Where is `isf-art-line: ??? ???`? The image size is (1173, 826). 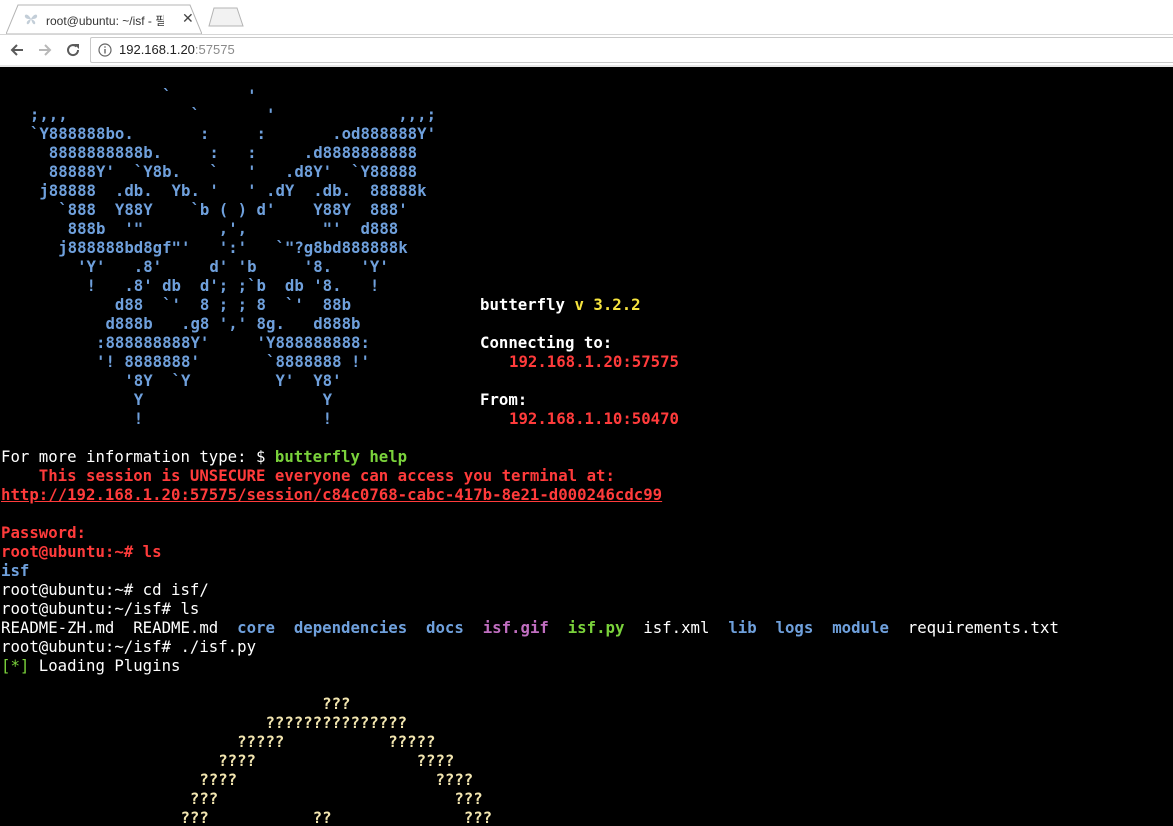 isf-art-line: ??? ??? is located at coordinates (242, 798).